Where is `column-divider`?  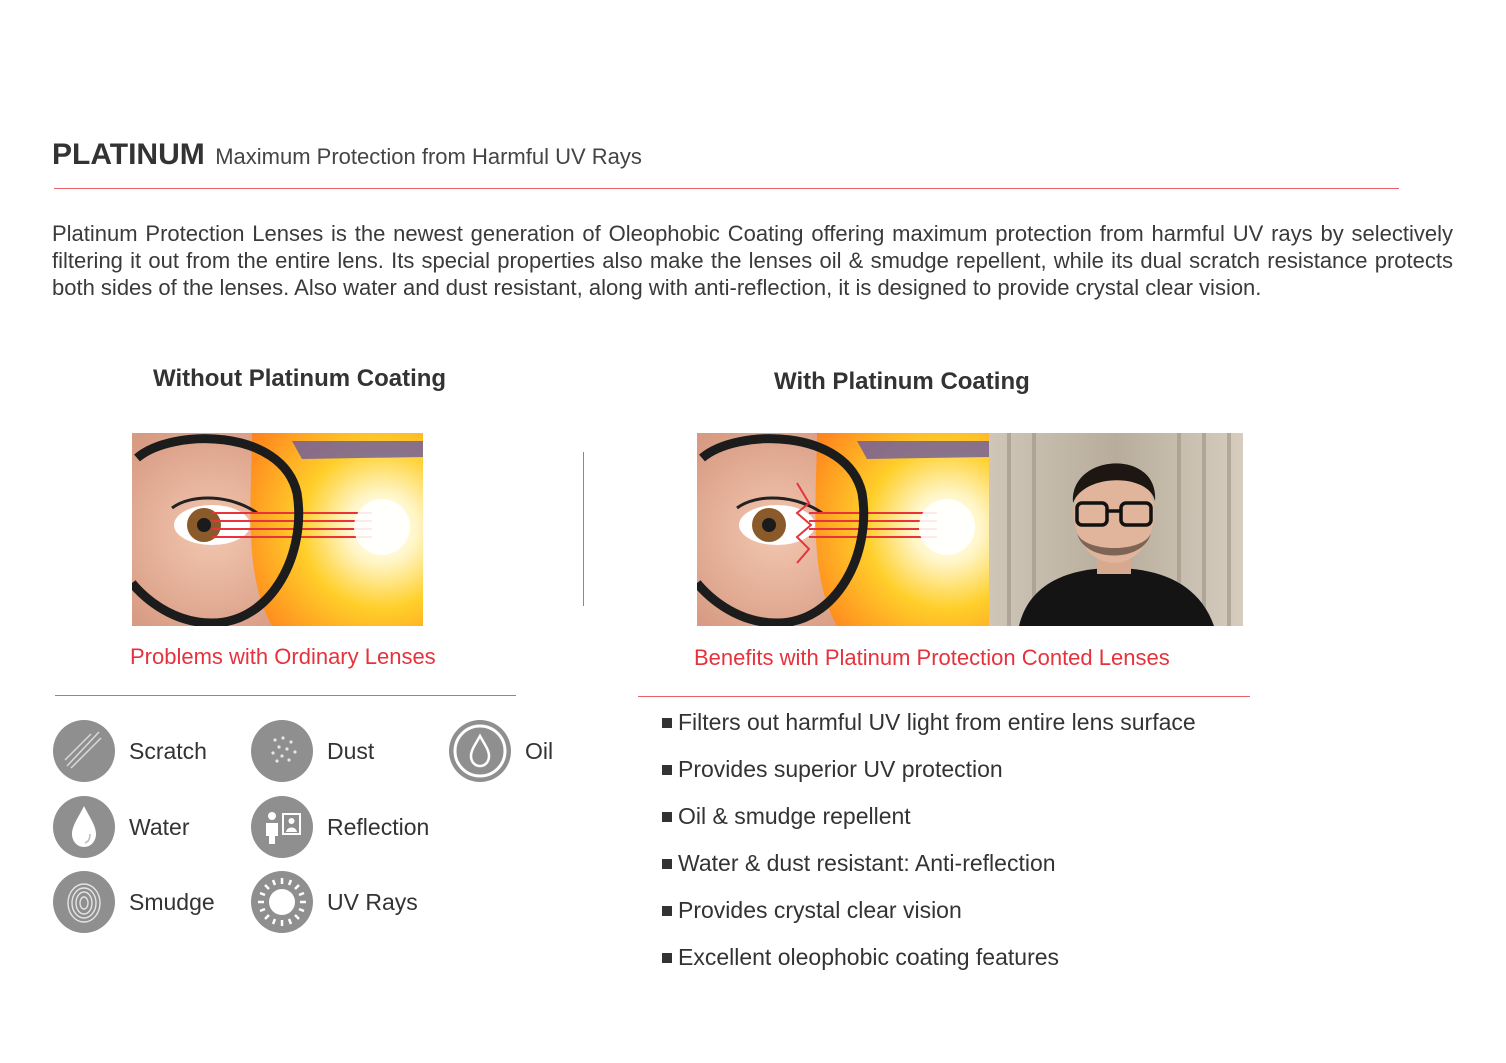
column-divider is located at coordinates (583, 529).